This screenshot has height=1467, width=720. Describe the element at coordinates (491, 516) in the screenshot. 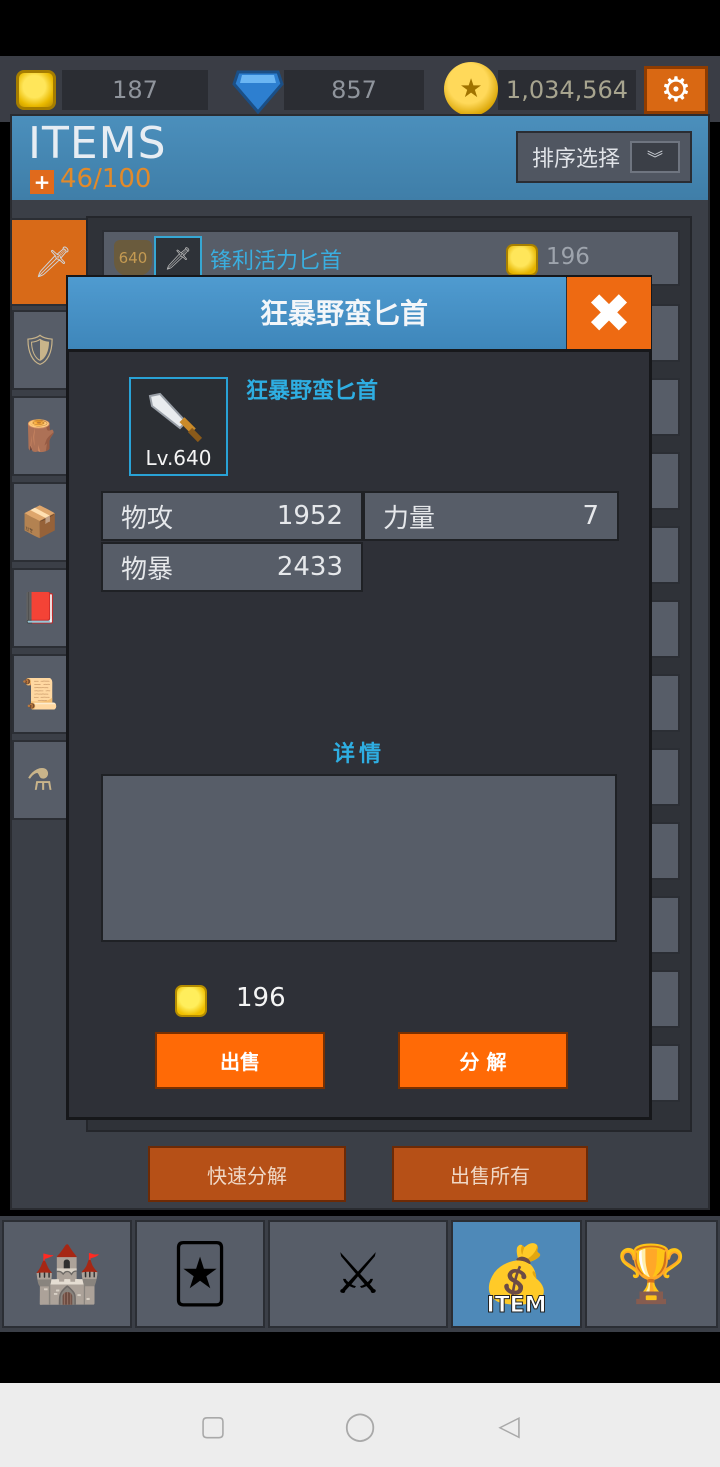

I see `stat-strength: 力量 7` at that location.